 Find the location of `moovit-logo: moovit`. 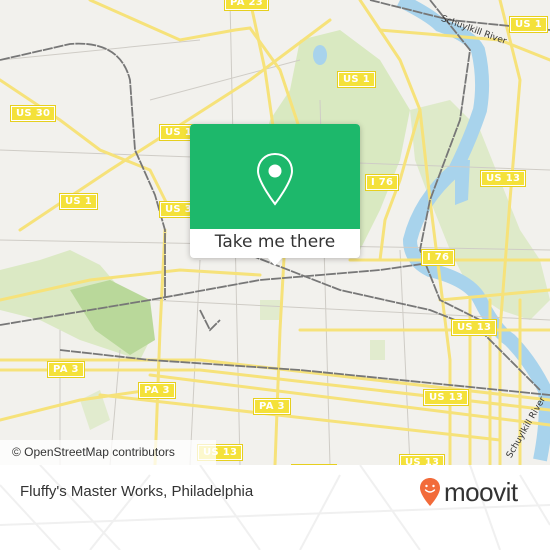

moovit-logo: moovit is located at coordinates (468, 492).